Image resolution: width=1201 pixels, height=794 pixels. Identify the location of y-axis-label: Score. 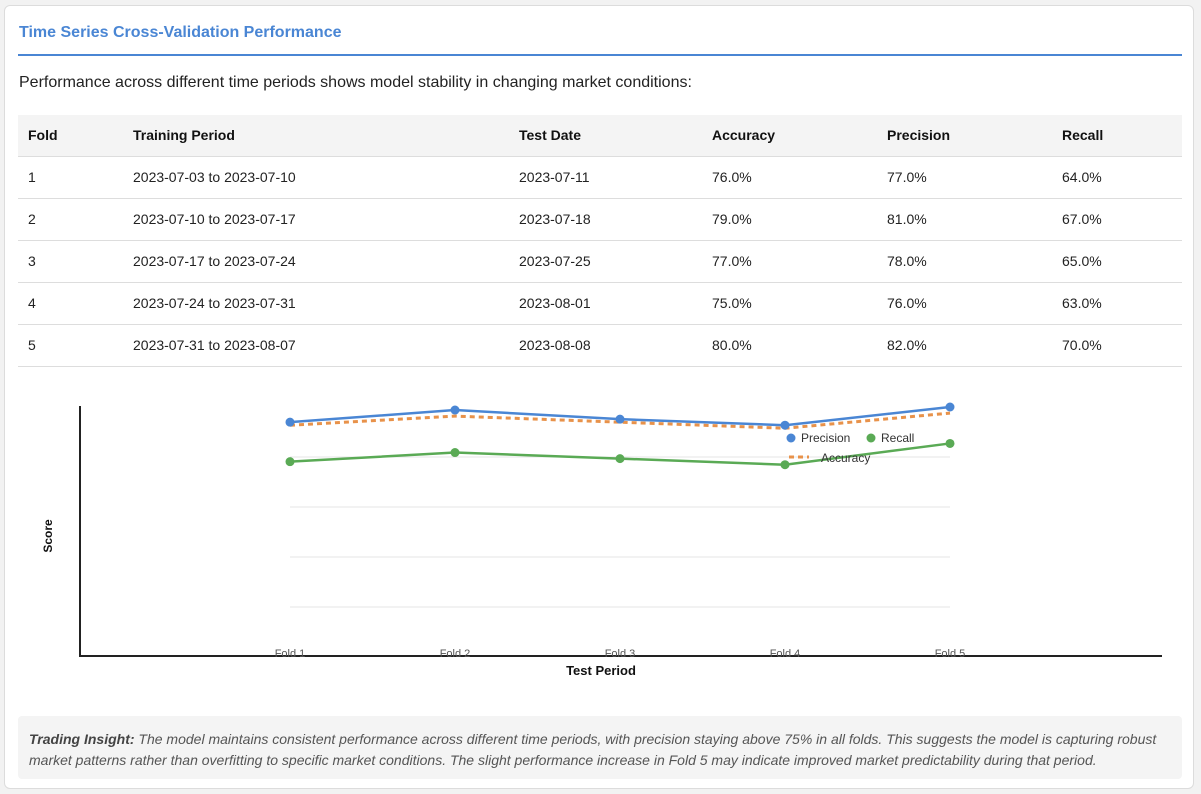
(48, 536).